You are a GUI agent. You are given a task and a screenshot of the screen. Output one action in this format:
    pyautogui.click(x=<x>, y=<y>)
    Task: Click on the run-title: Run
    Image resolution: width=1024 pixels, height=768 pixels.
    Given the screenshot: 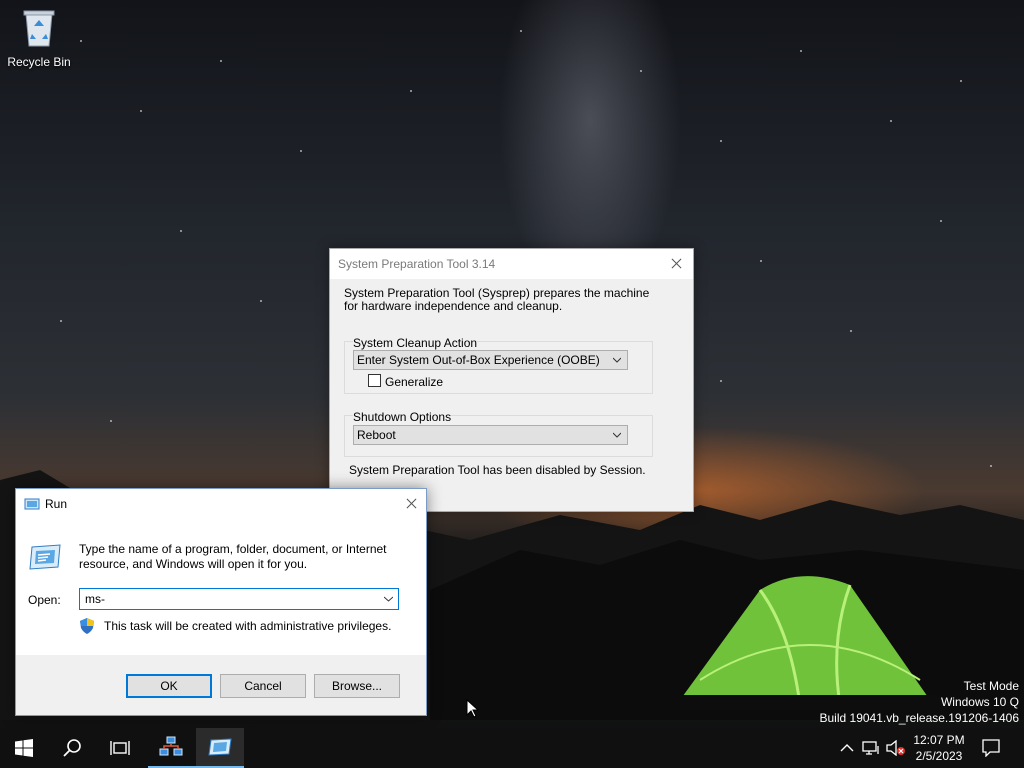 What is the action you would take?
    pyautogui.click(x=56, y=504)
    